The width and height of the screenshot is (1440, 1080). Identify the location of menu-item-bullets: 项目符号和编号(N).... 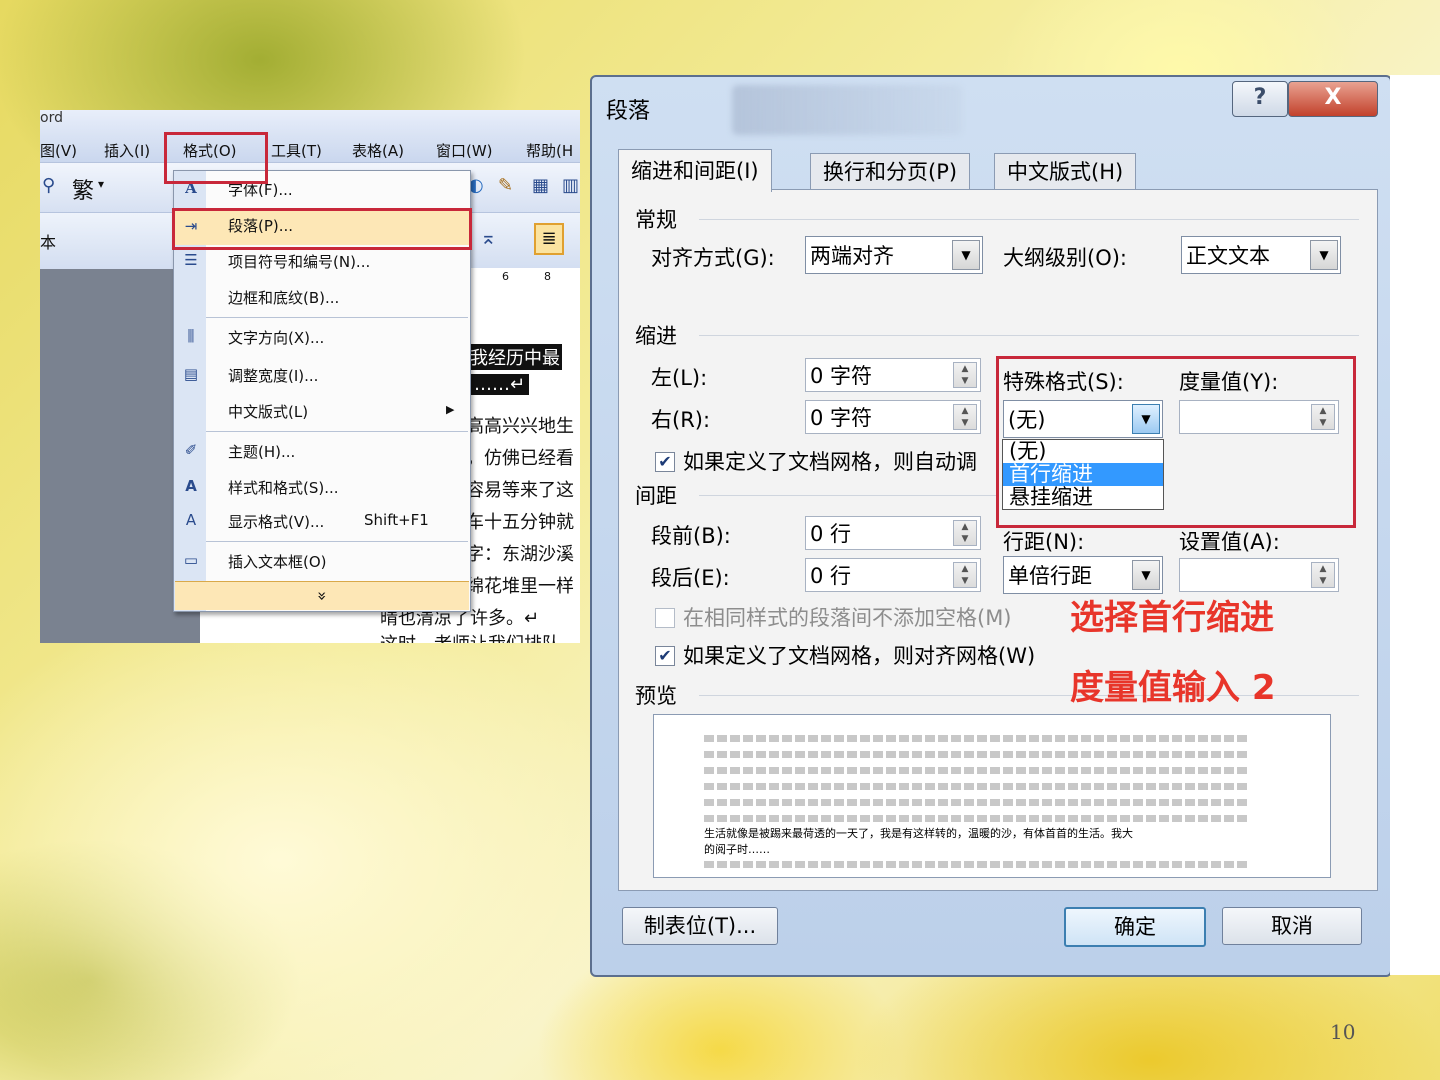
(299, 261).